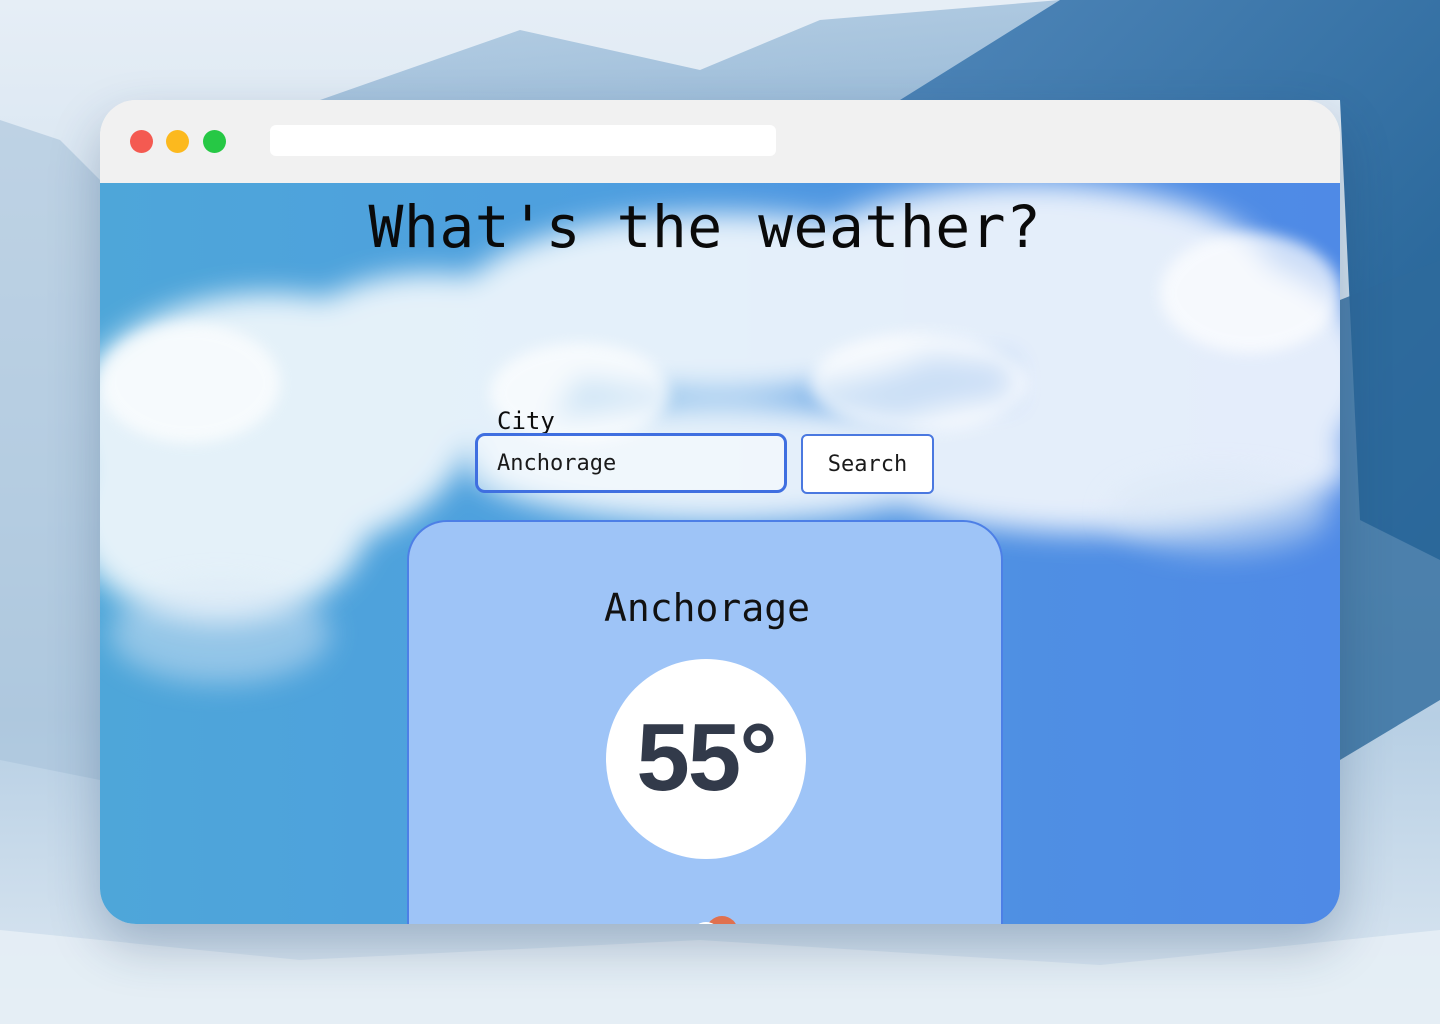 The width and height of the screenshot is (1440, 1024). I want to click on window-minimize-button, so click(177, 141).